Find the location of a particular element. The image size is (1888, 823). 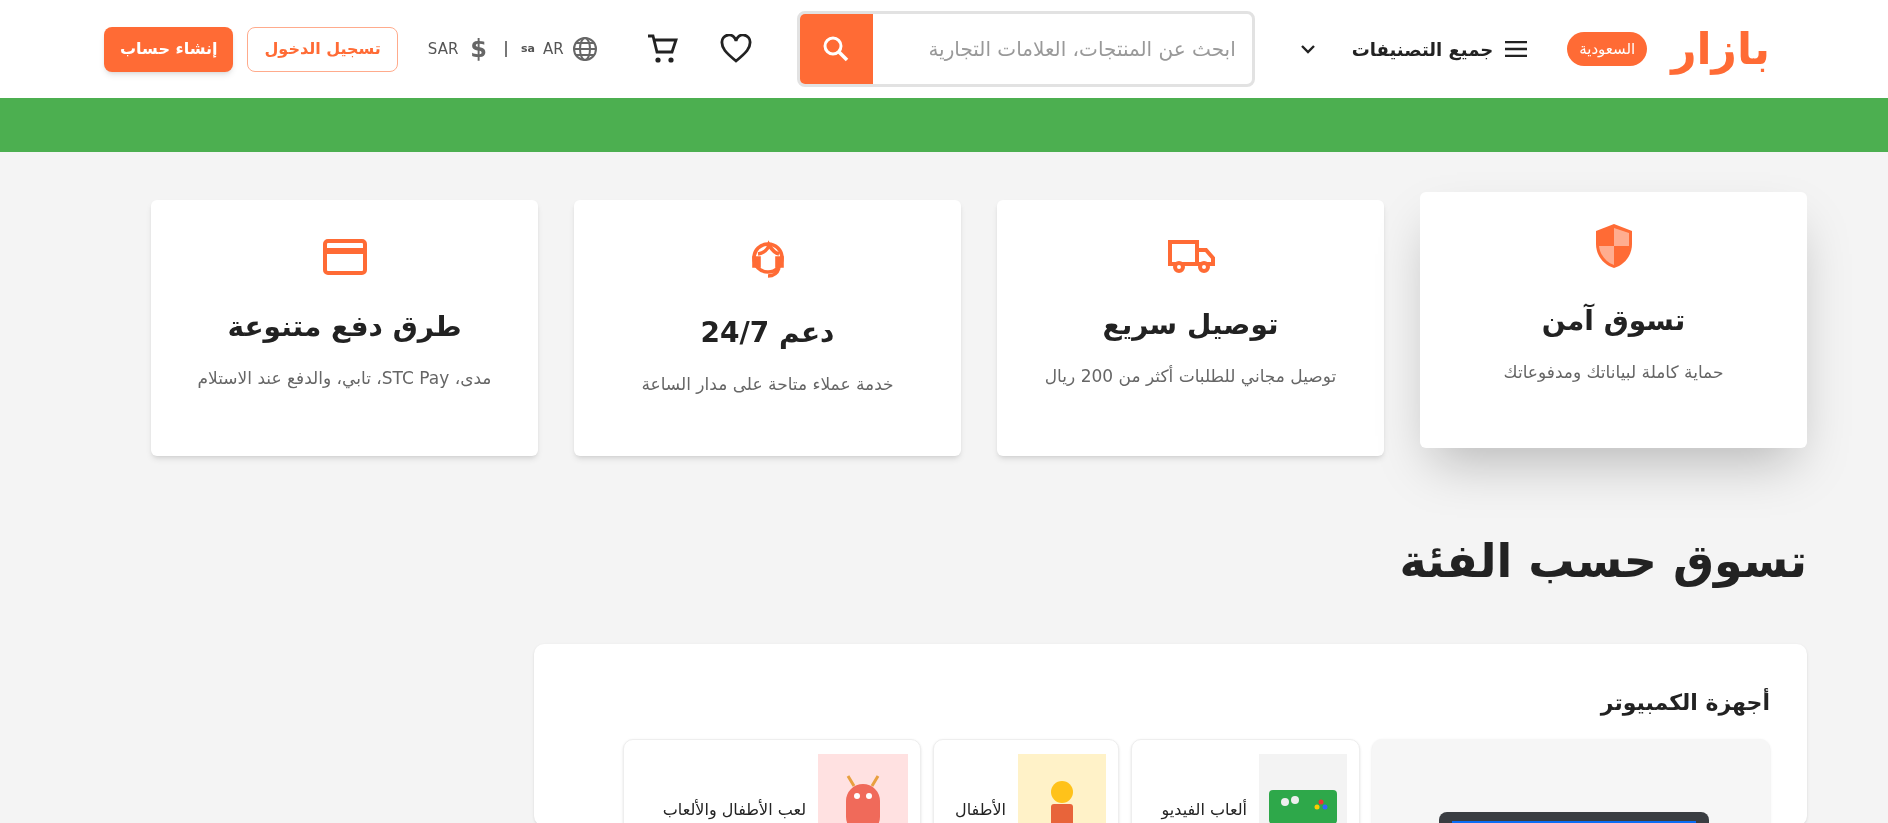

currency-code: SAR is located at coordinates (443, 49).